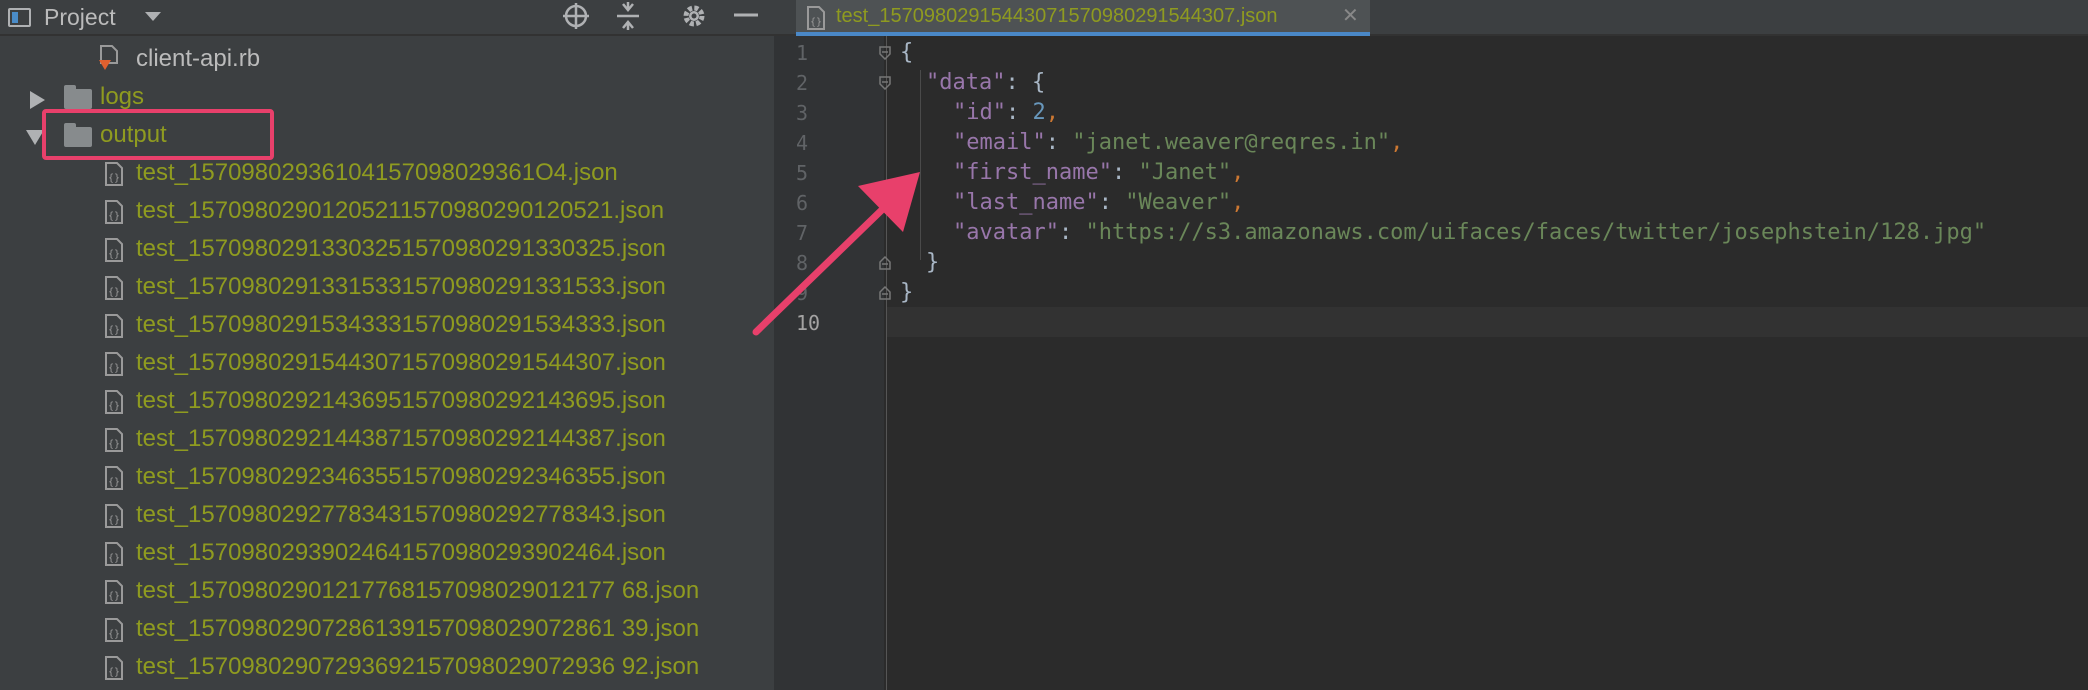 The height and width of the screenshot is (690, 2088). Describe the element at coordinates (802, 173) in the screenshot. I see `line-number: 5` at that location.